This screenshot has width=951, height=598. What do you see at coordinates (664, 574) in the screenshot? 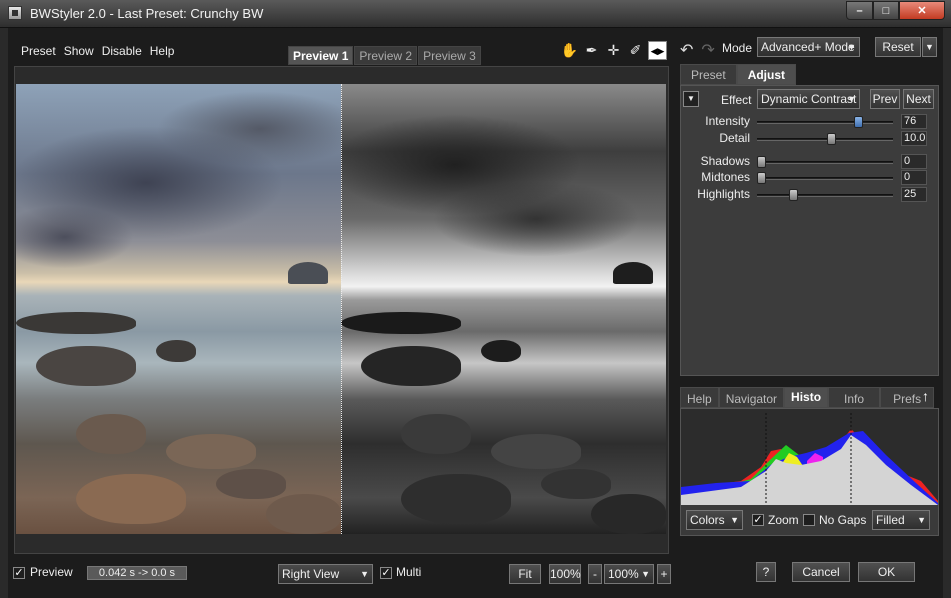
I see `zoom-in-button: +` at bounding box center [664, 574].